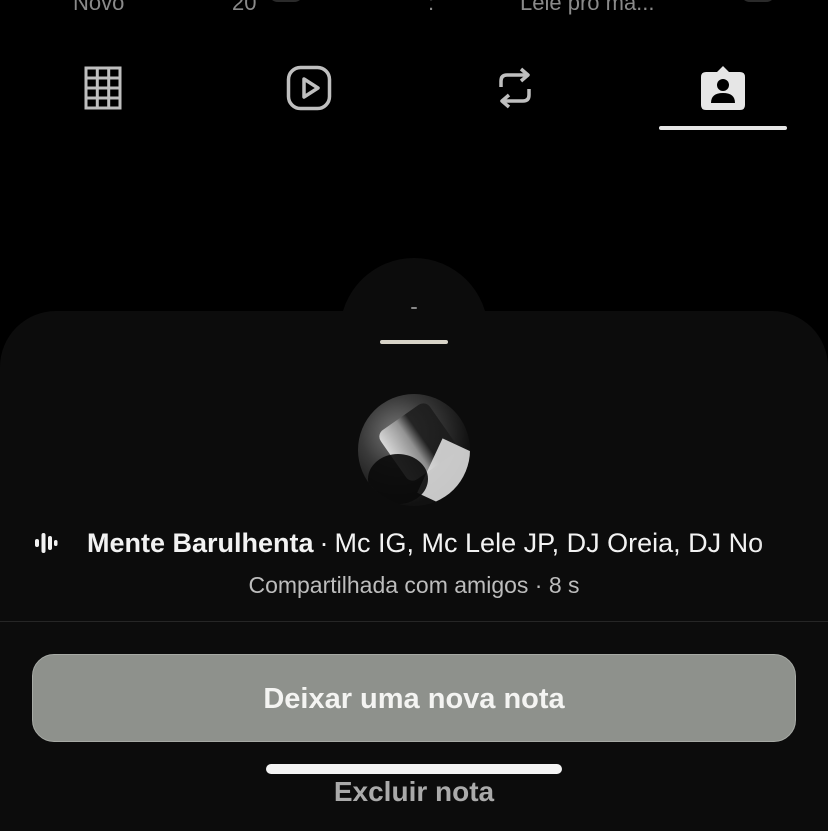 The height and width of the screenshot is (831, 828). I want to click on repost-icon, so click(515, 88).